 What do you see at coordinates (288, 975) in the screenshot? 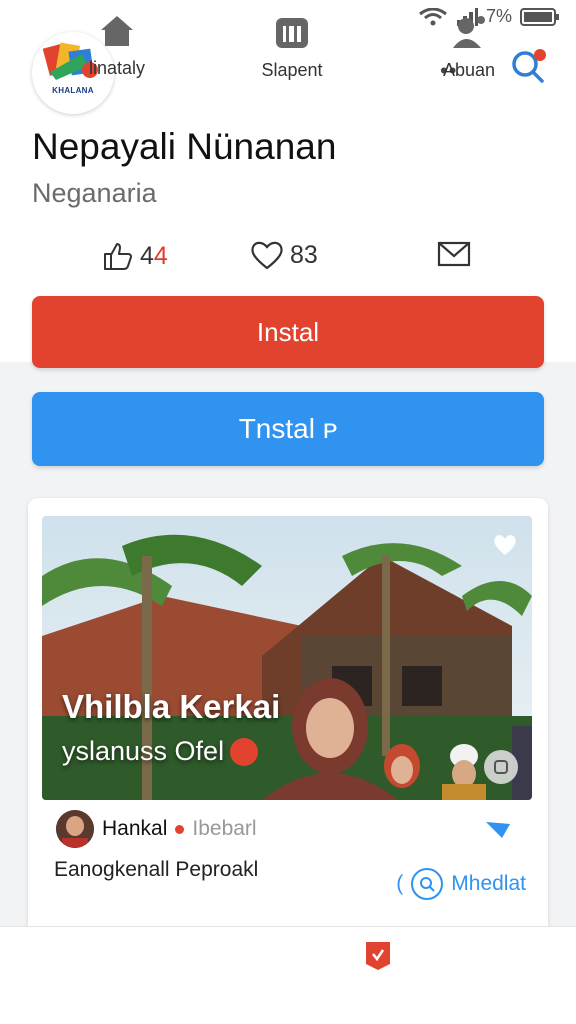
I see `bottom-tab-bar` at bounding box center [288, 975].